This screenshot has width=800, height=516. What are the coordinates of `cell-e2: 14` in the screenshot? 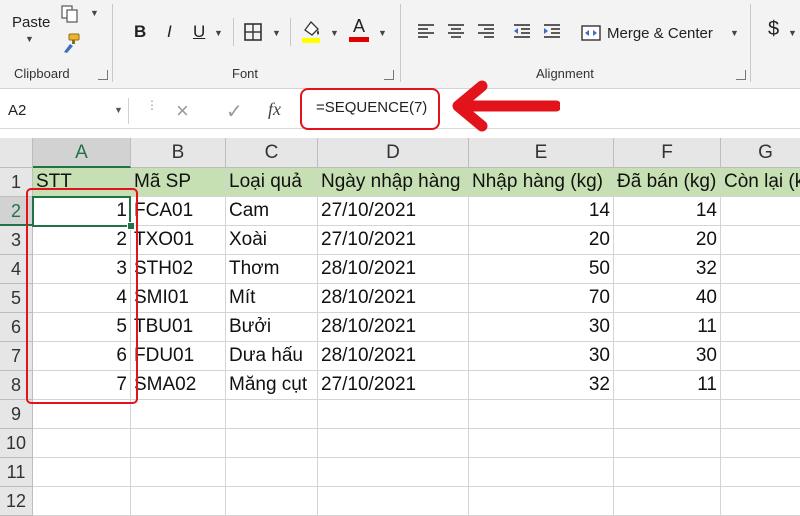 It's located at (541, 211).